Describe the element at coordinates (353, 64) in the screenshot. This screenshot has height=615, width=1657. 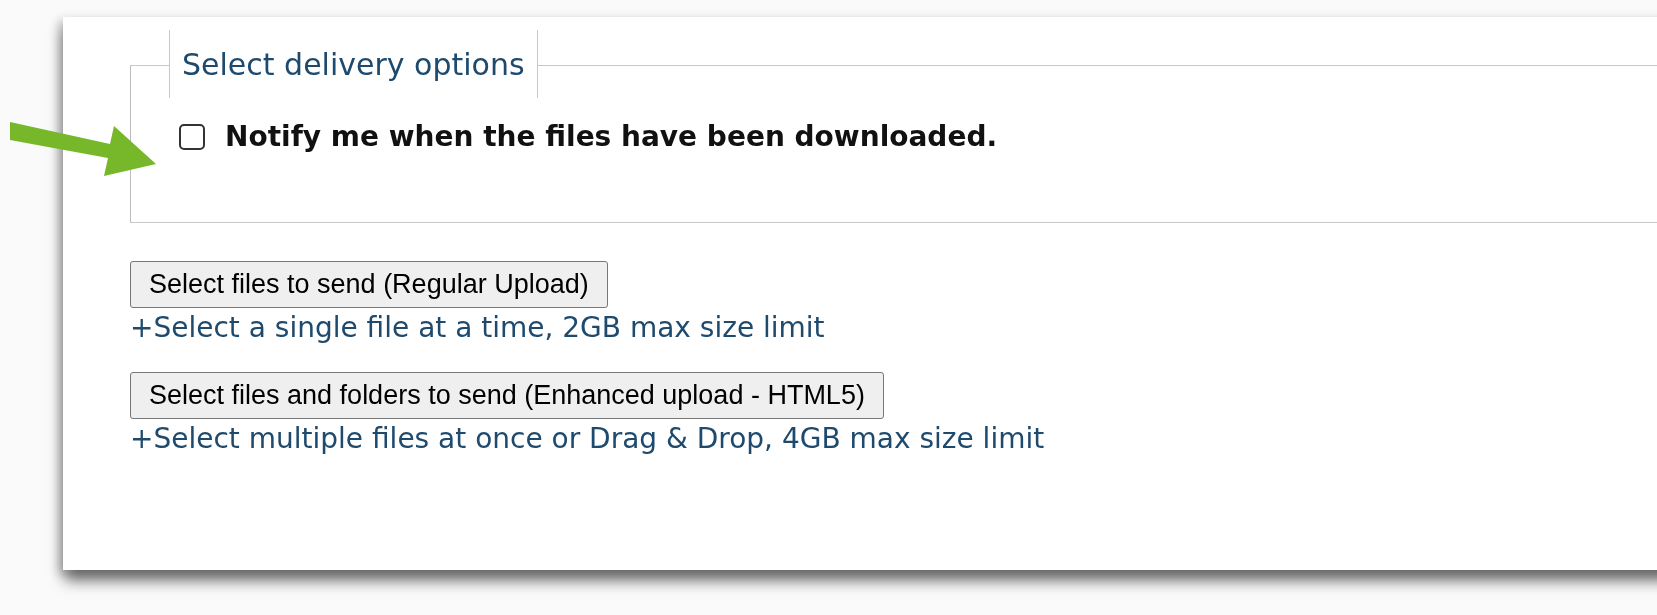
I see `fieldset-legend: Select delivery options` at that location.